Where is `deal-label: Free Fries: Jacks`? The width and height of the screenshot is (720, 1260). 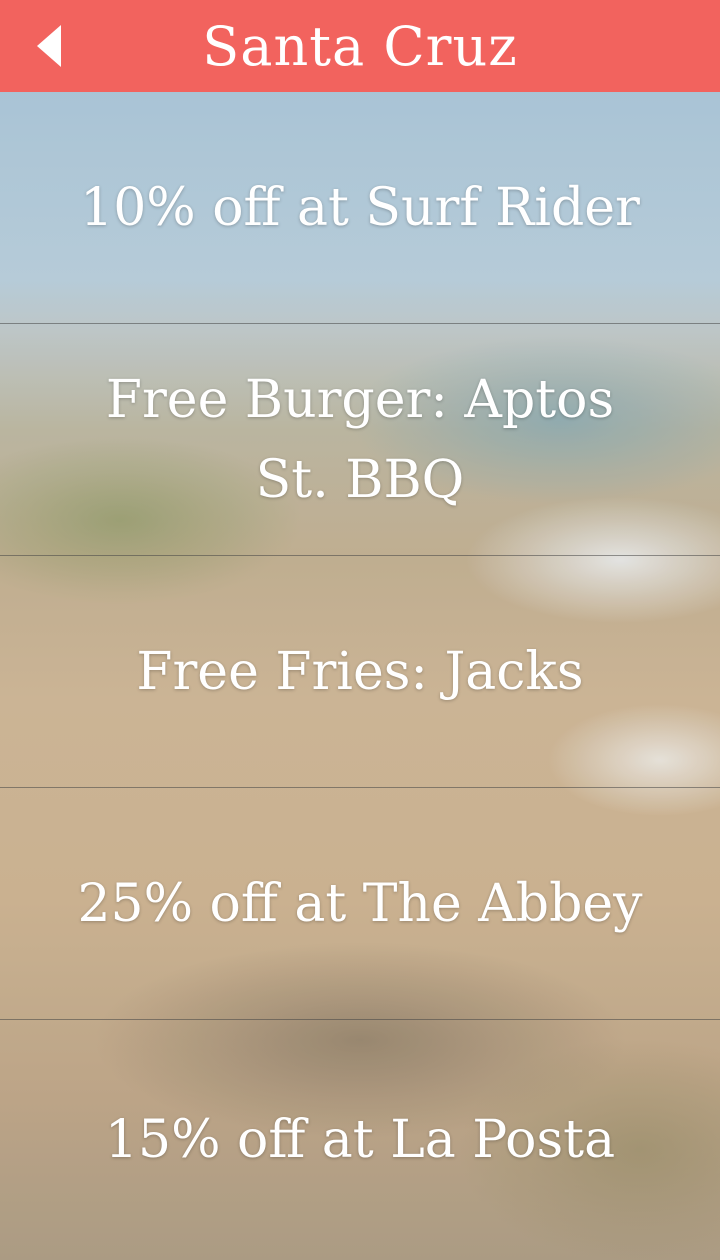
deal-label: Free Fries: Jacks is located at coordinates (360, 671).